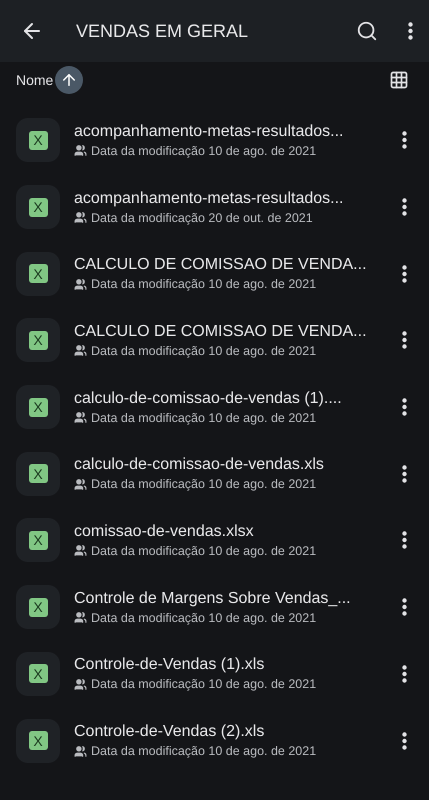 This screenshot has height=800, width=429. What do you see at coordinates (367, 31) in the screenshot?
I see `search-icon` at bounding box center [367, 31].